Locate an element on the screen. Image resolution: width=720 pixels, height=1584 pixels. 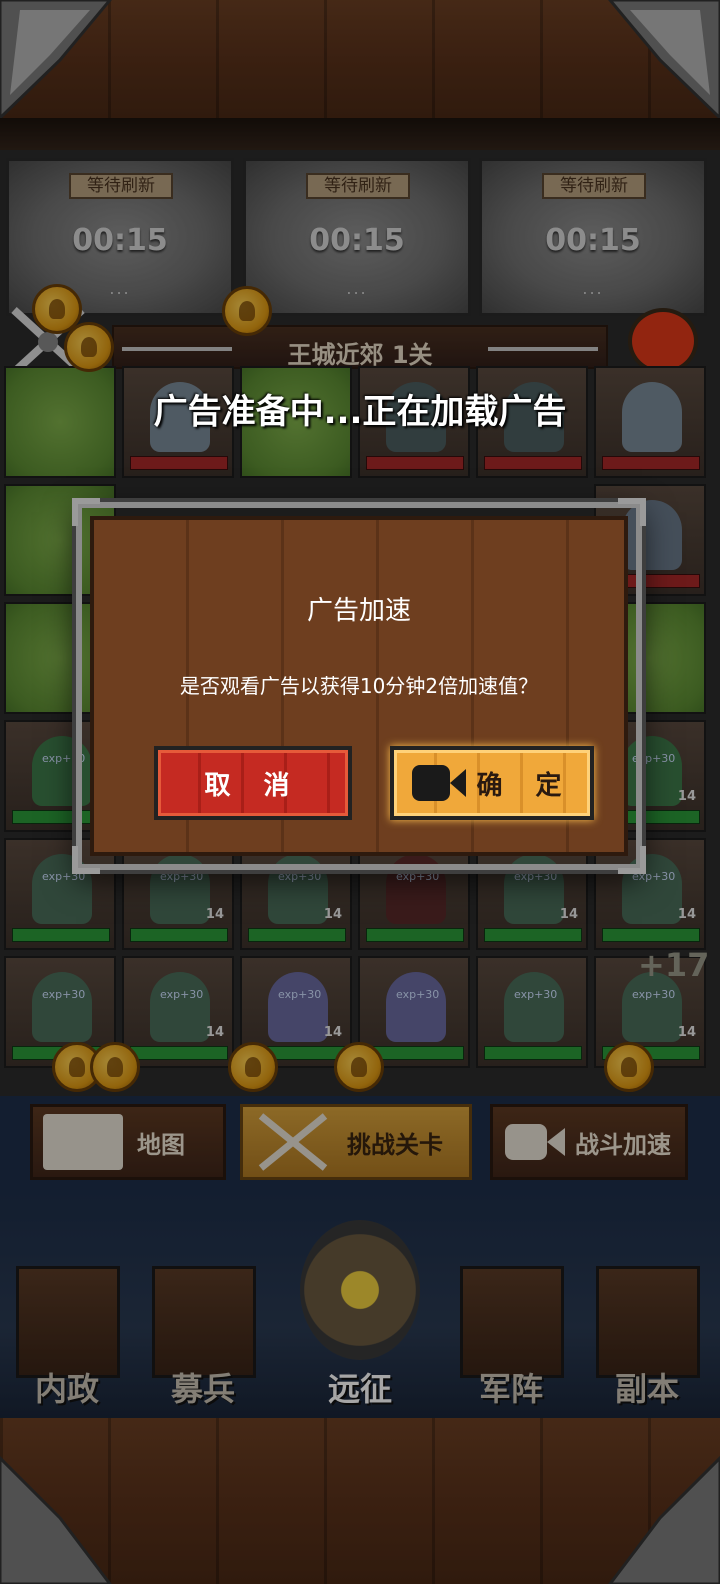
nav-recruit: 募兵 is located at coordinates (203, 1335).